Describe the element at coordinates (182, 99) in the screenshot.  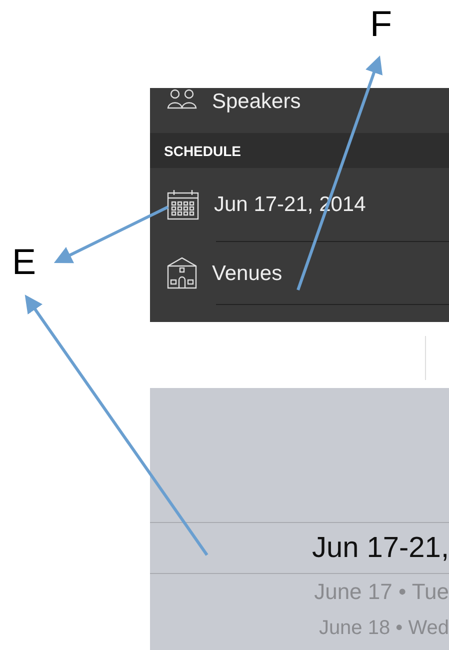
I see `people-icon` at that location.